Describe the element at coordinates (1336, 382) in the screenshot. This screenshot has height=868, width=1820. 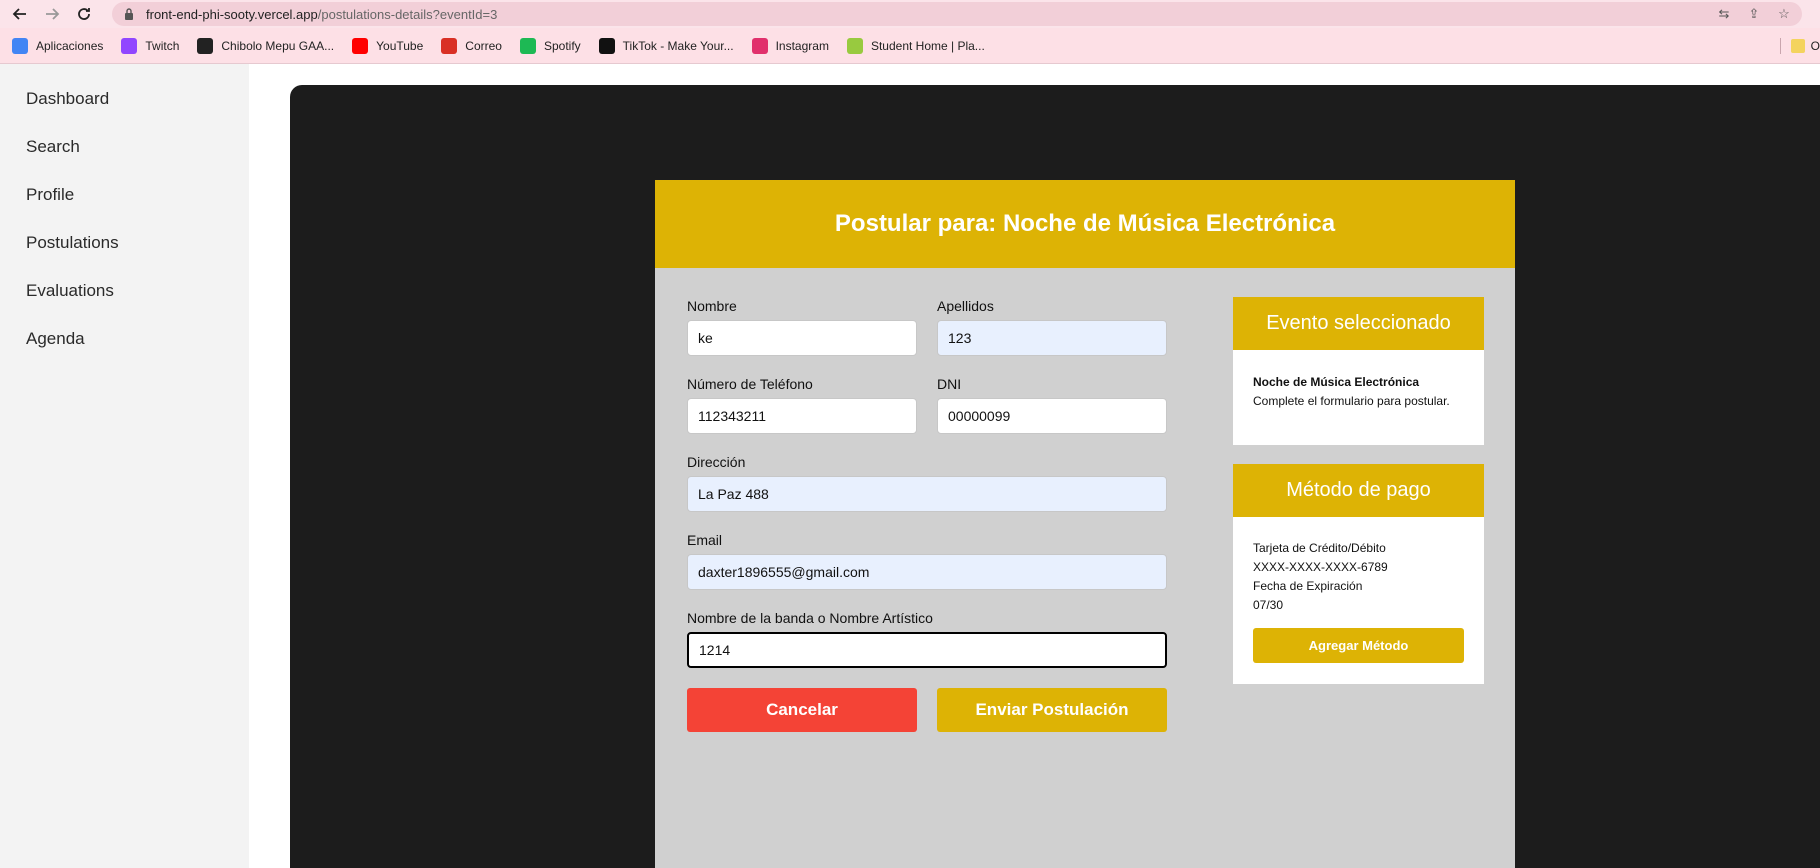
I see `event-name: Noche de Música Electrónica` at that location.